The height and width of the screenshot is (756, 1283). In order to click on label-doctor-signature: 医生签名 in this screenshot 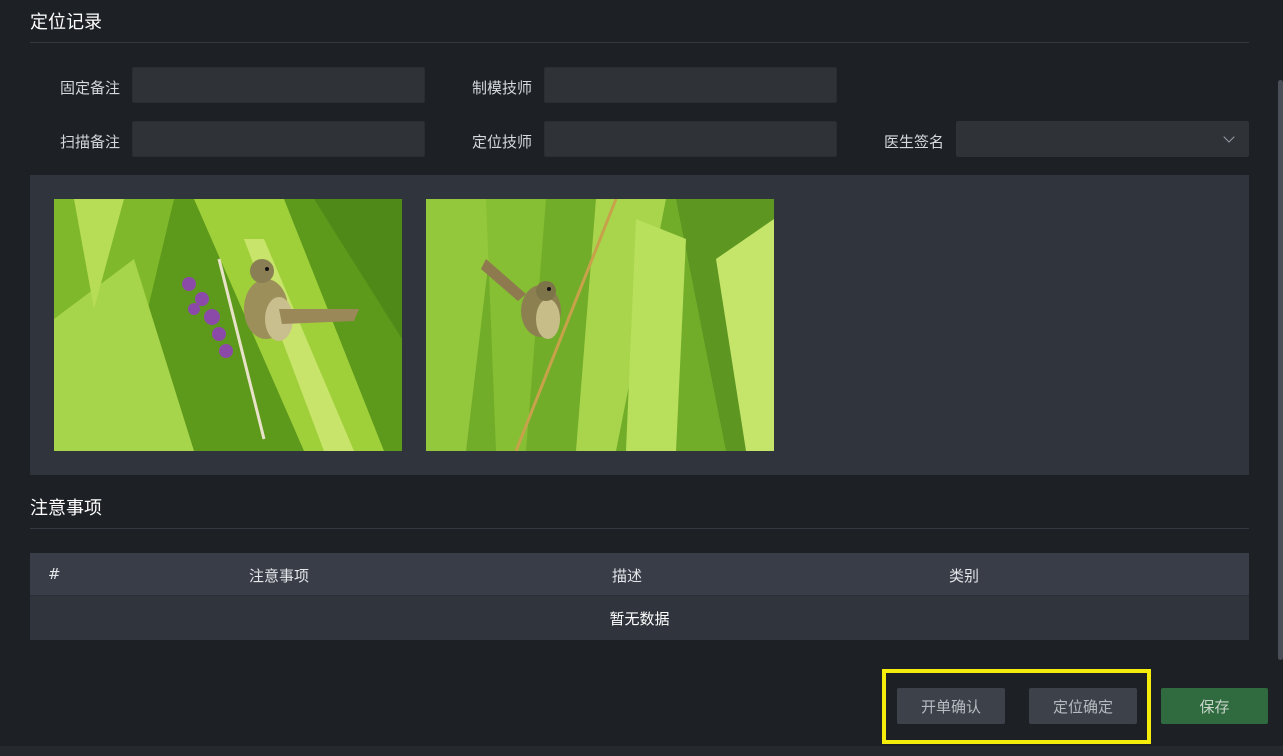, I will do `click(913, 142)`.